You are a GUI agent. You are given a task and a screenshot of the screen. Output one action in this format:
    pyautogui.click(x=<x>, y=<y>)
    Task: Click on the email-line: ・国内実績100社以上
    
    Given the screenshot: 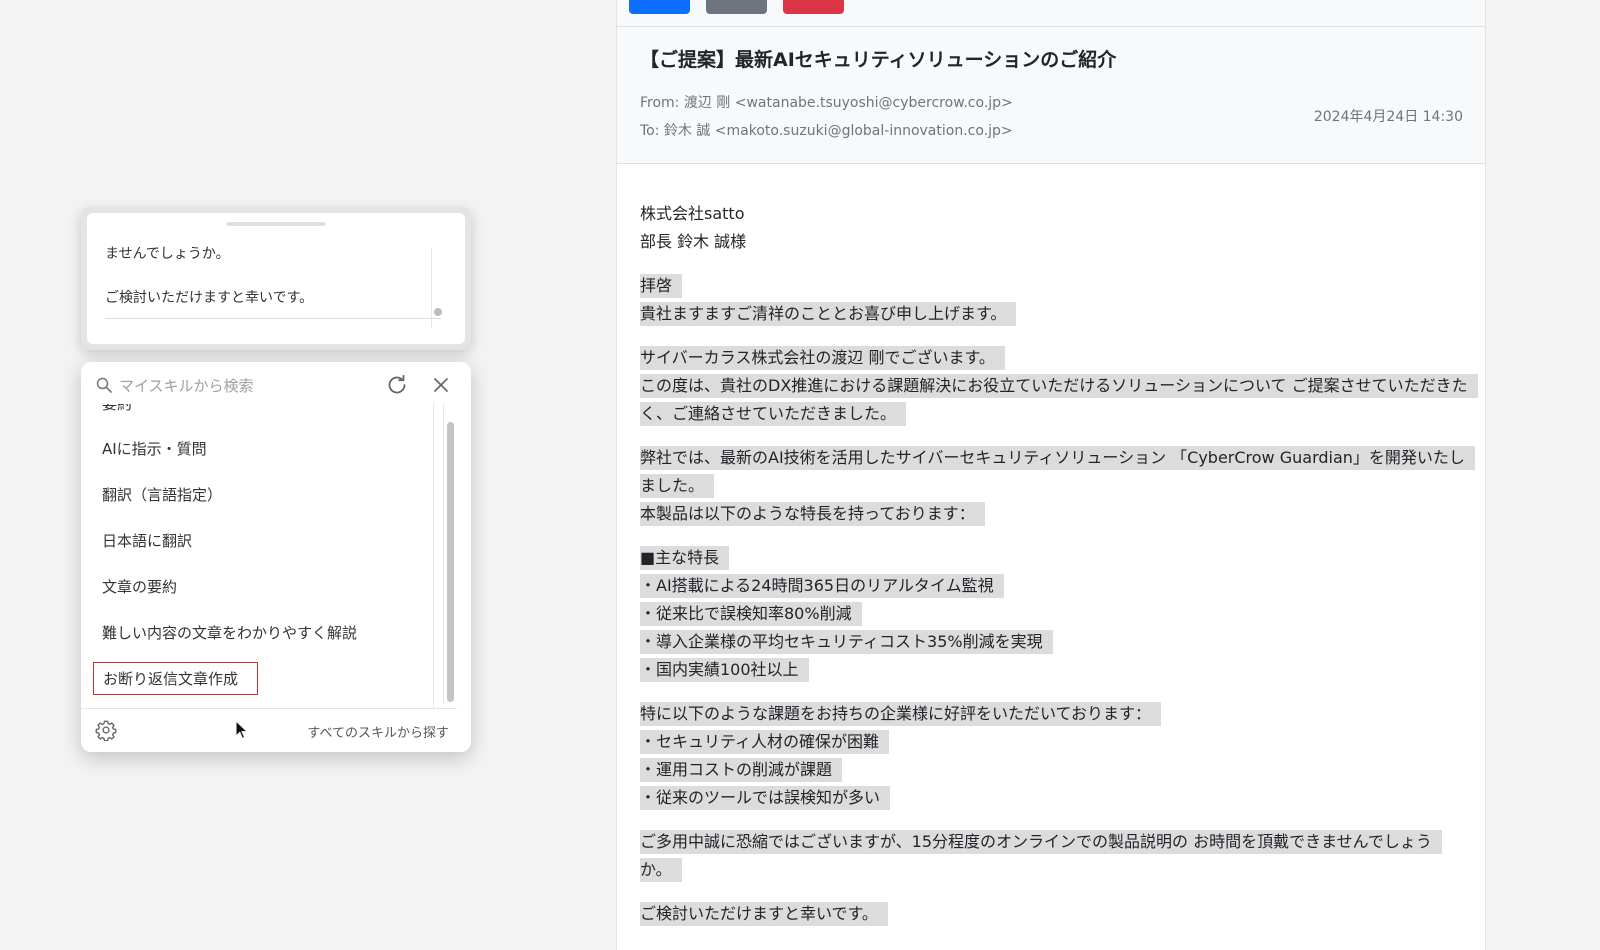 What is the action you would take?
    pyautogui.click(x=724, y=670)
    